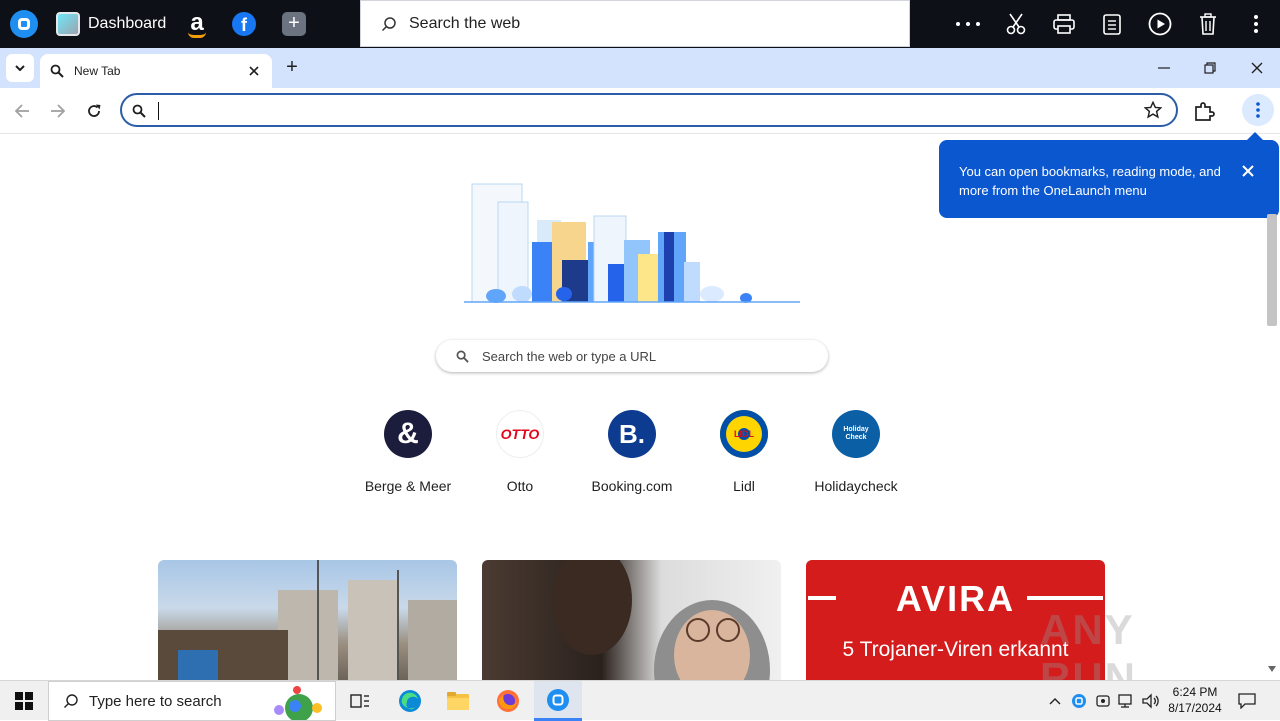 Image resolution: width=1280 pixels, height=721 pixels. Describe the element at coordinates (156, 71) in the screenshot. I see `tab-new-tab: New Tab` at that location.